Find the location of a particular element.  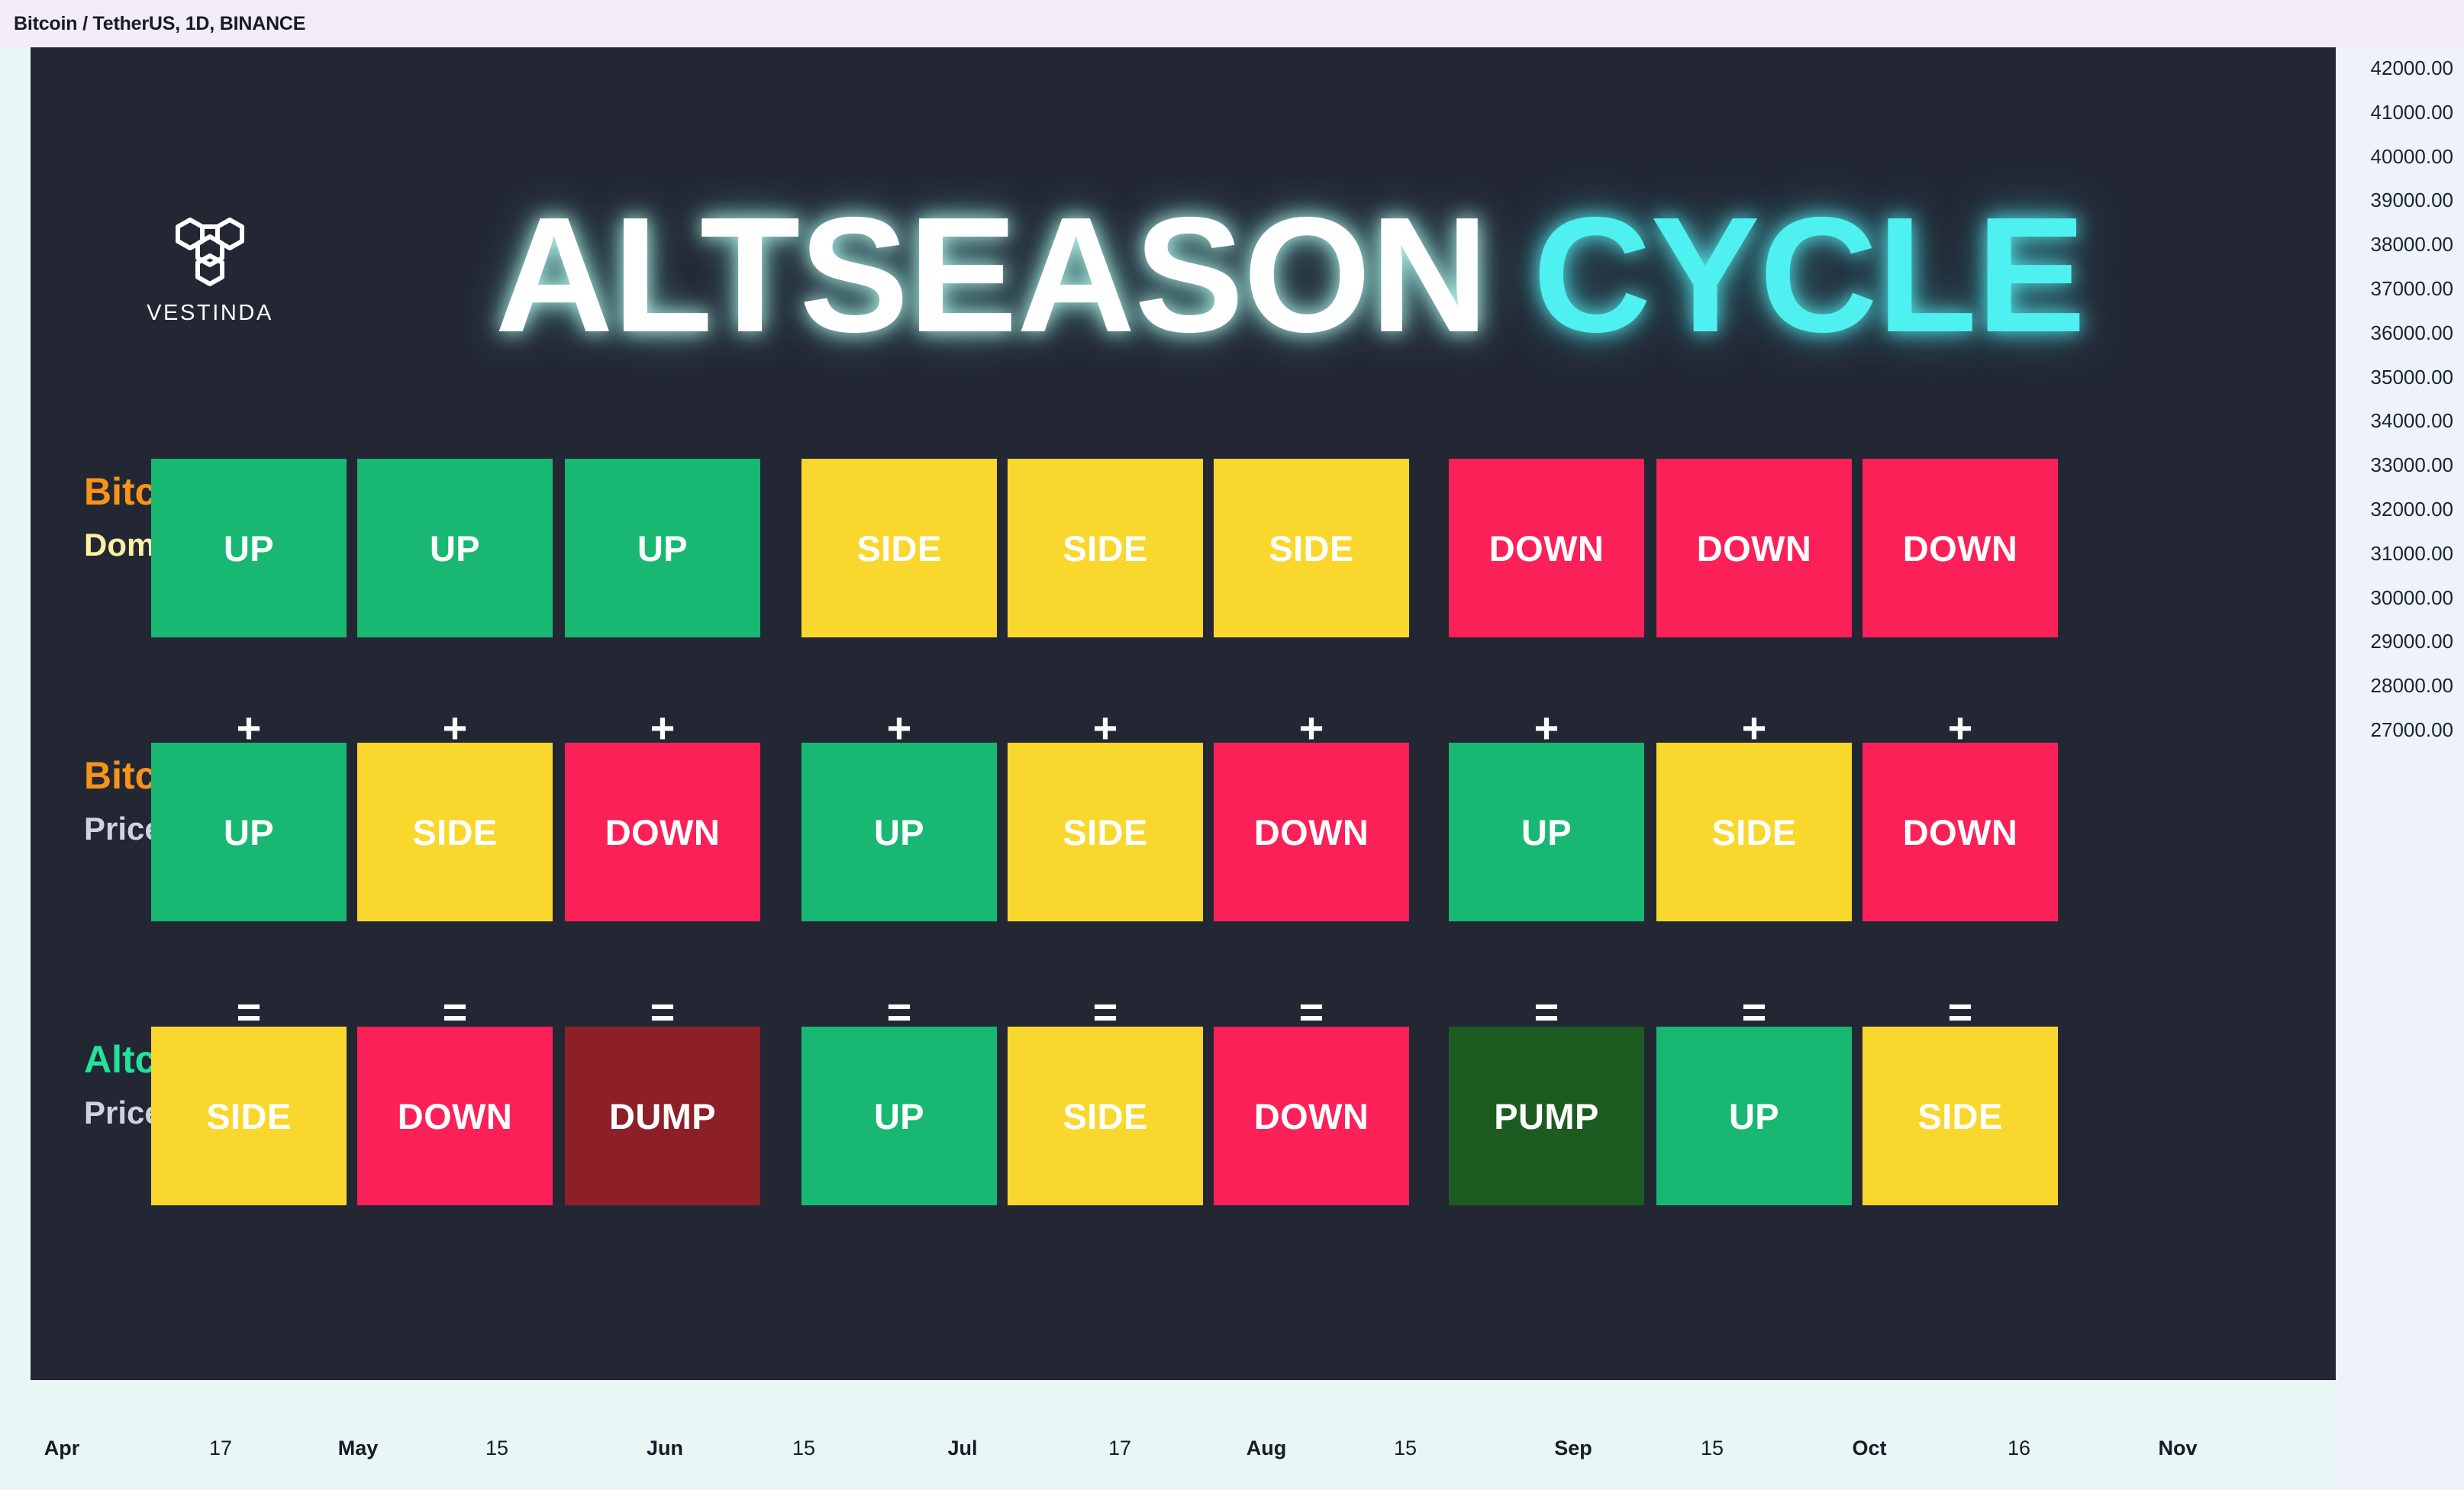

price-axis-tick: 30000.00 is located at coordinates (2412, 597).